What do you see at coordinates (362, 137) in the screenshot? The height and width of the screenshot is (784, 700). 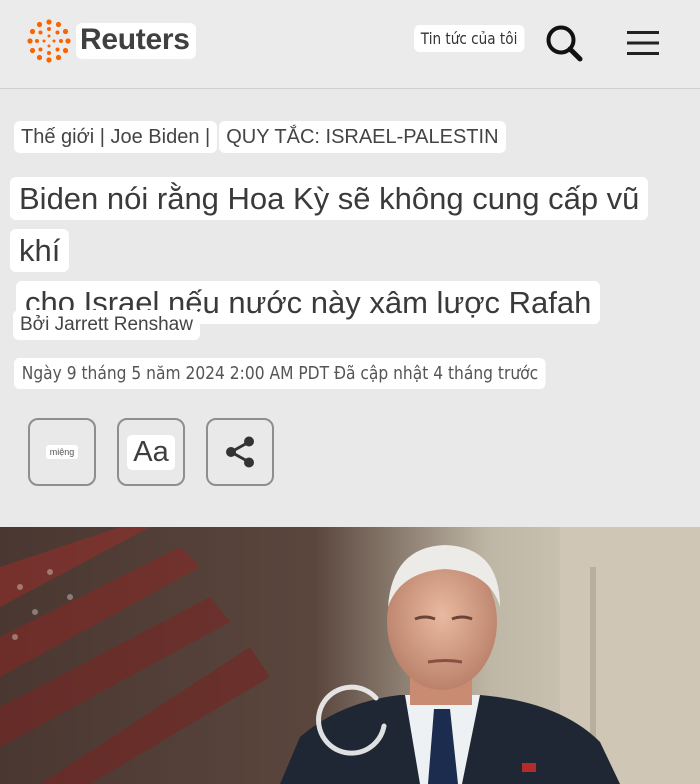 I see `rules-link: QUY TẮC: ISRAEL-PALESTIN` at bounding box center [362, 137].